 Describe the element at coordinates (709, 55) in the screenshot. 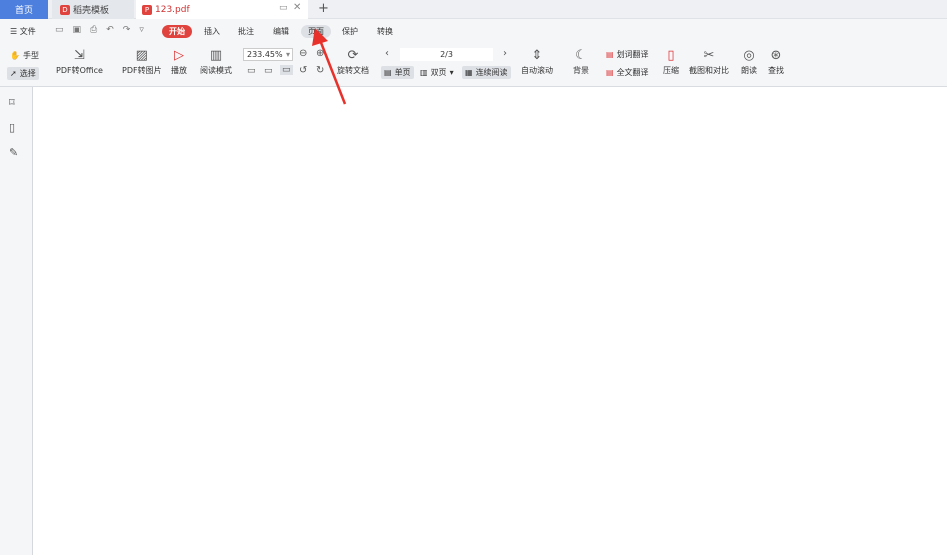

I see `scissors-icon: ✂` at that location.